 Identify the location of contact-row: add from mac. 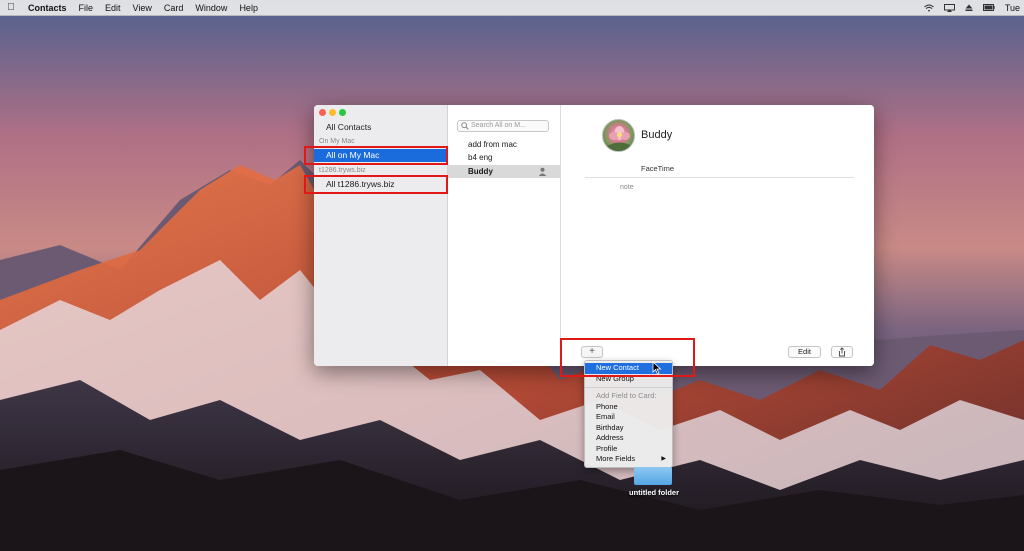
(504, 144).